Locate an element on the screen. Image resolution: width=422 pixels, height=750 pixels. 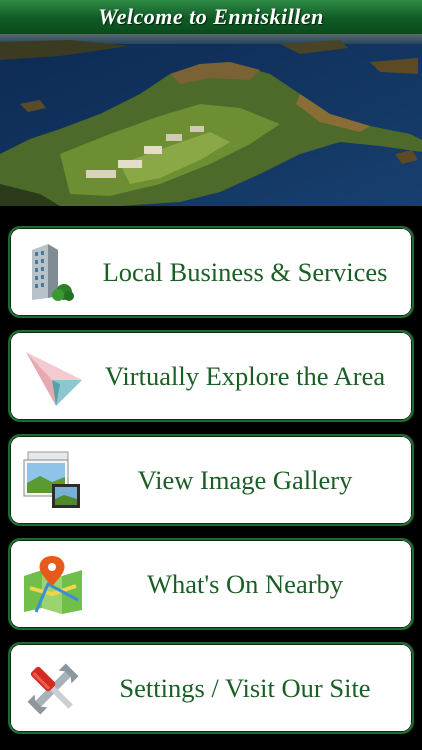
paper-plane-icon is located at coordinates (54, 379).